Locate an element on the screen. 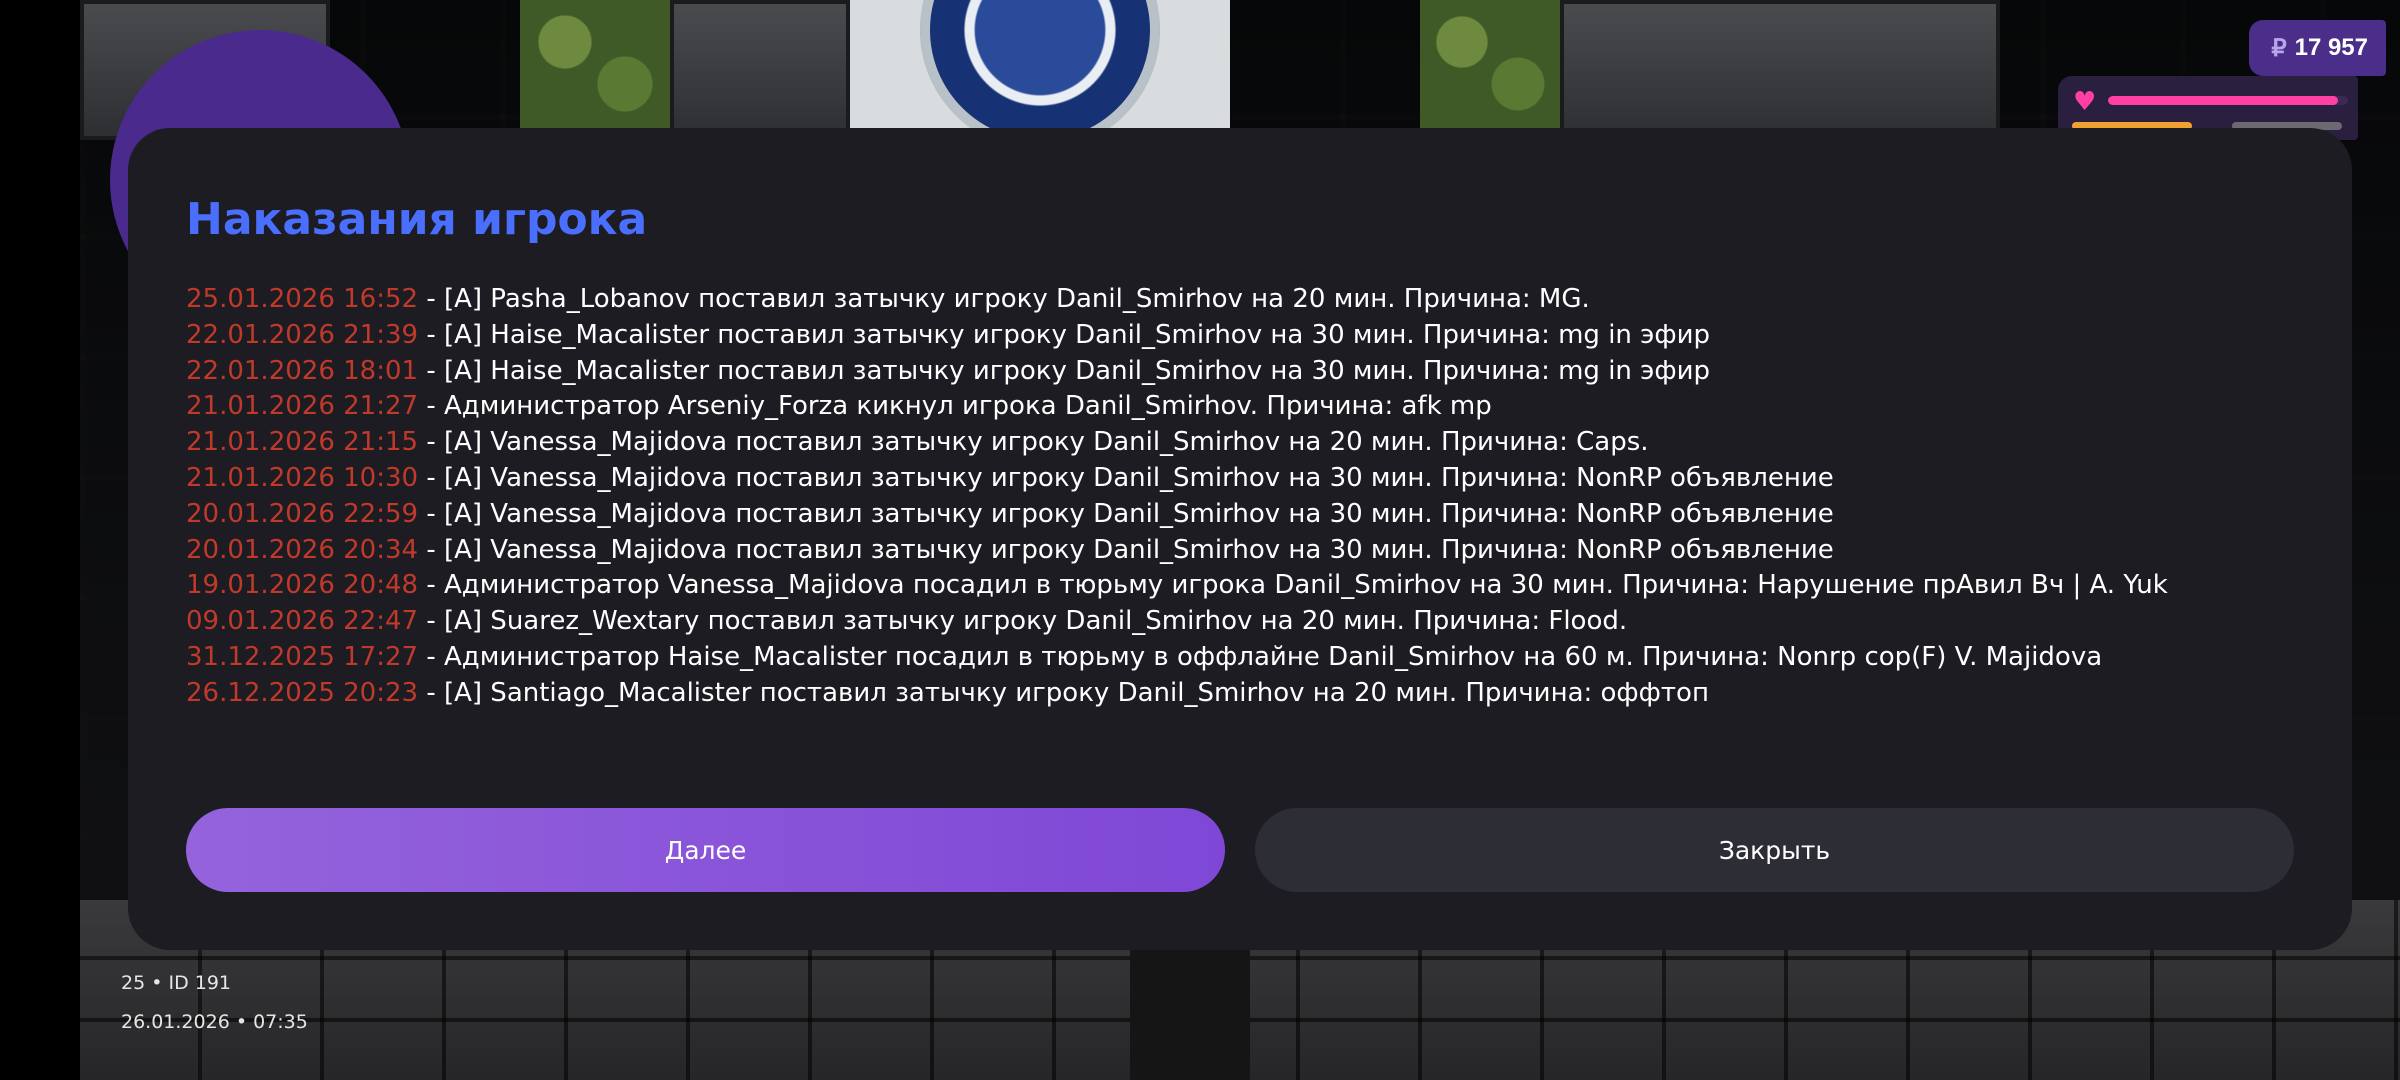 The height and width of the screenshot is (1080, 2400). log-entry-date: 20.01.2026 22:59 is located at coordinates (302, 513).